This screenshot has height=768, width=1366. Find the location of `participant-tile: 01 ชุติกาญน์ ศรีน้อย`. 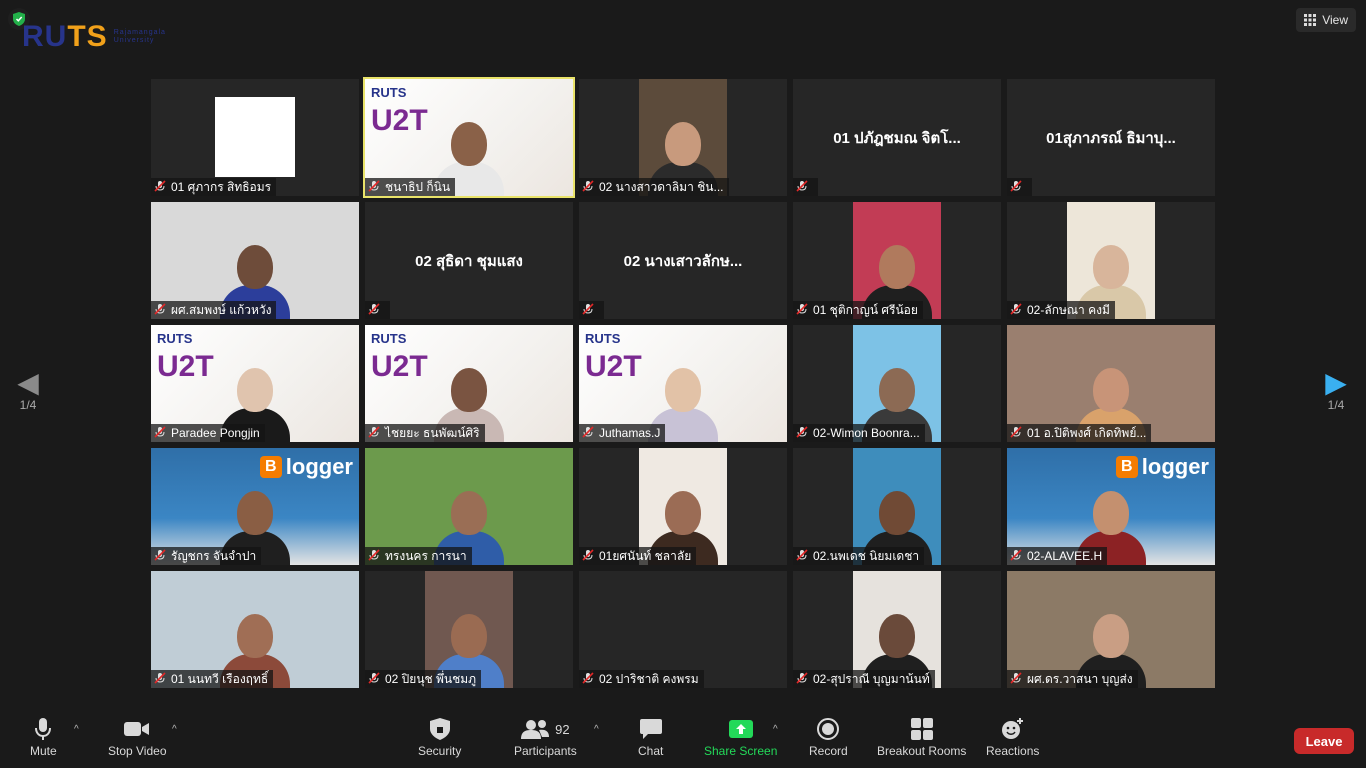

participant-tile: 01 ชุติกาญน์ ศรีน้อย is located at coordinates (897, 260).